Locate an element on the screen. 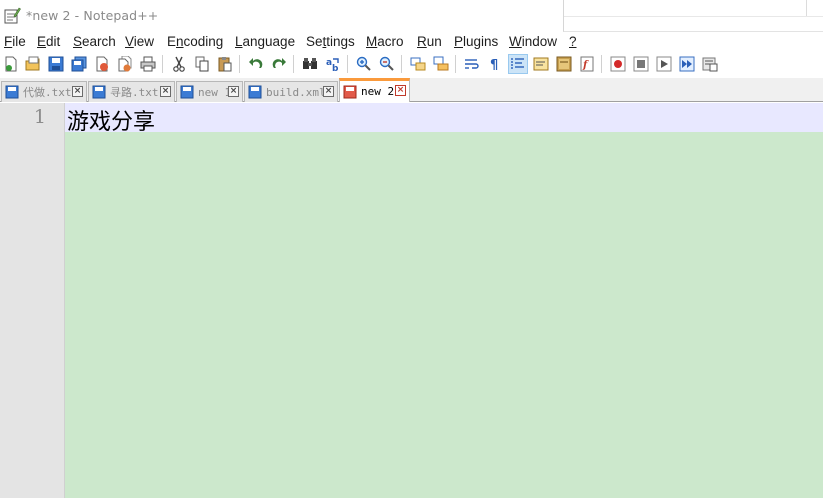 Image resolution: width=823 pixels, height=498 pixels. menu-plugins: Plugins is located at coordinates (476, 41).